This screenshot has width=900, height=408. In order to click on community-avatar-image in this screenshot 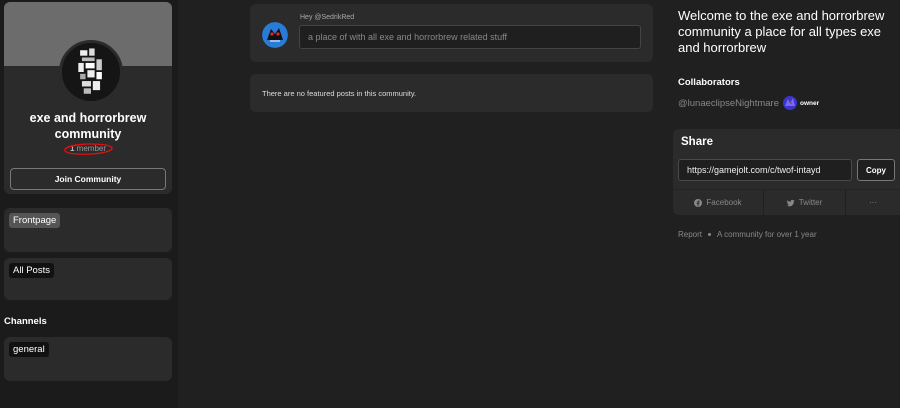, I will do `click(91, 72)`.